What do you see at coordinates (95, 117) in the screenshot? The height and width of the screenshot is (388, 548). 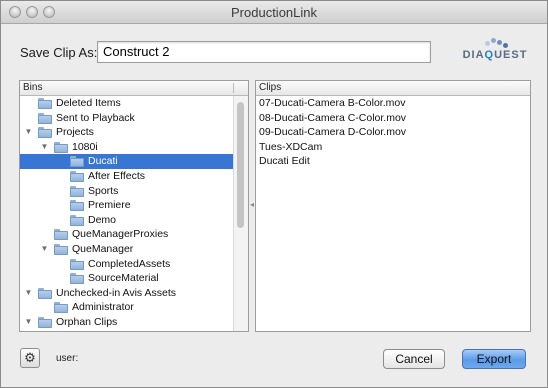 I see `bin-label: Sent to Playback` at bounding box center [95, 117].